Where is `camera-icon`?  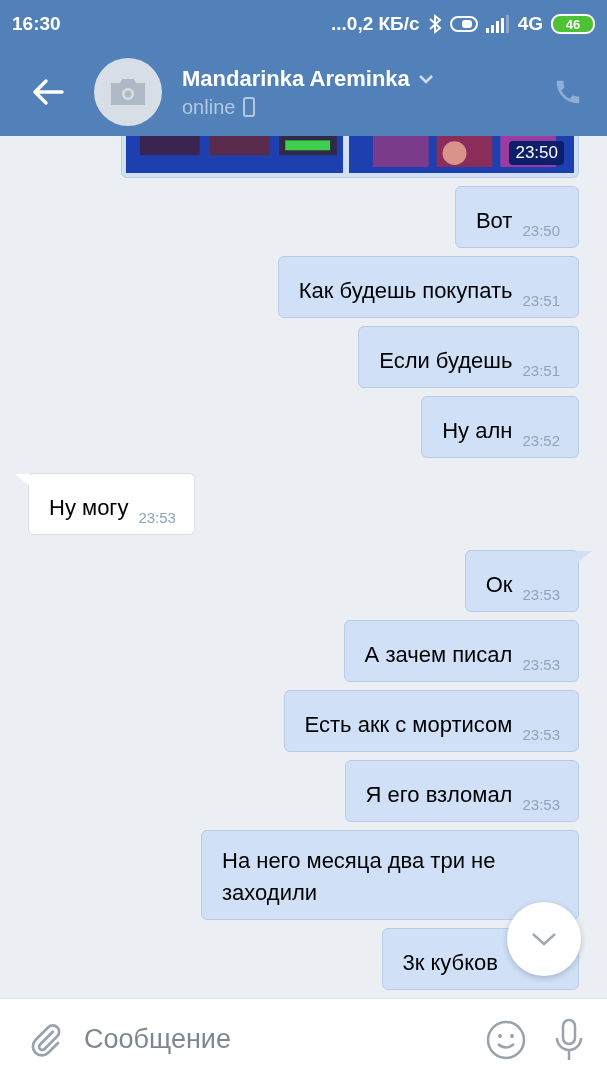
camera-icon is located at coordinates (128, 92).